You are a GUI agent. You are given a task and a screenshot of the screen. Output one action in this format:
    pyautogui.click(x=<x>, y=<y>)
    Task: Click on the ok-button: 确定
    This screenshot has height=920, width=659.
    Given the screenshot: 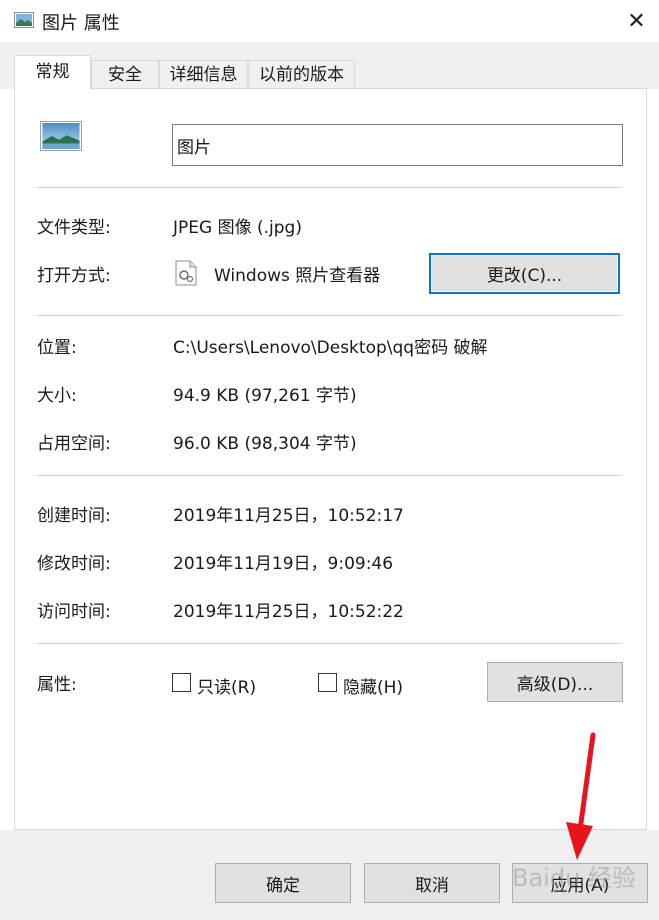 What is the action you would take?
    pyautogui.click(x=283, y=883)
    